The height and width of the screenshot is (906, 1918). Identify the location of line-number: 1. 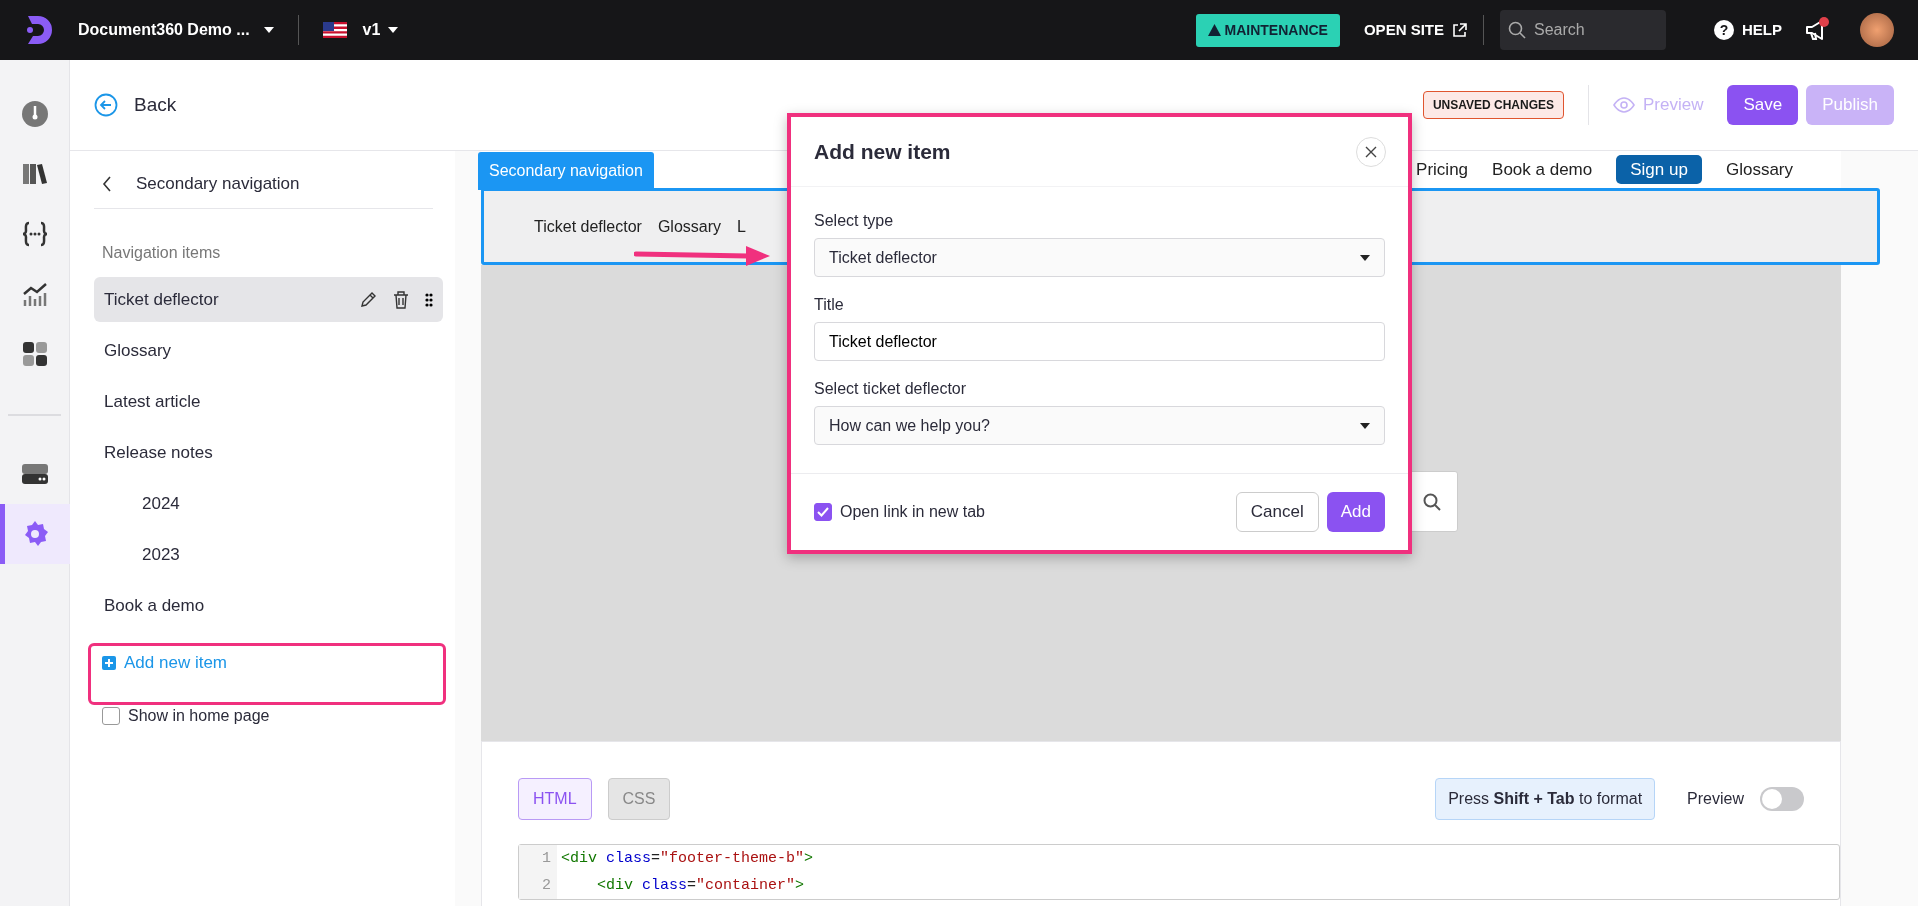
(546, 859).